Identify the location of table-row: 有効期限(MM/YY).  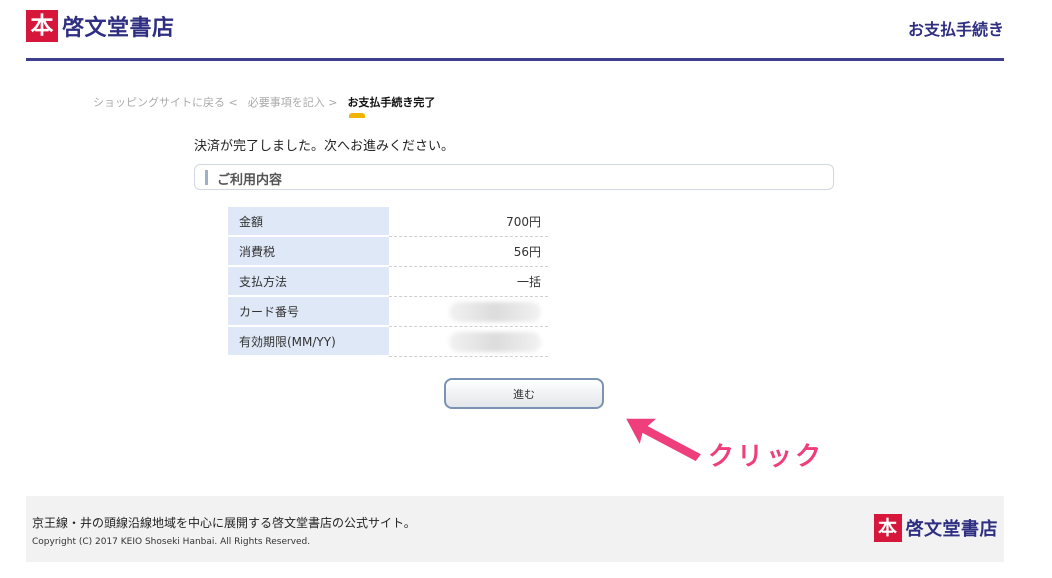
(388, 342).